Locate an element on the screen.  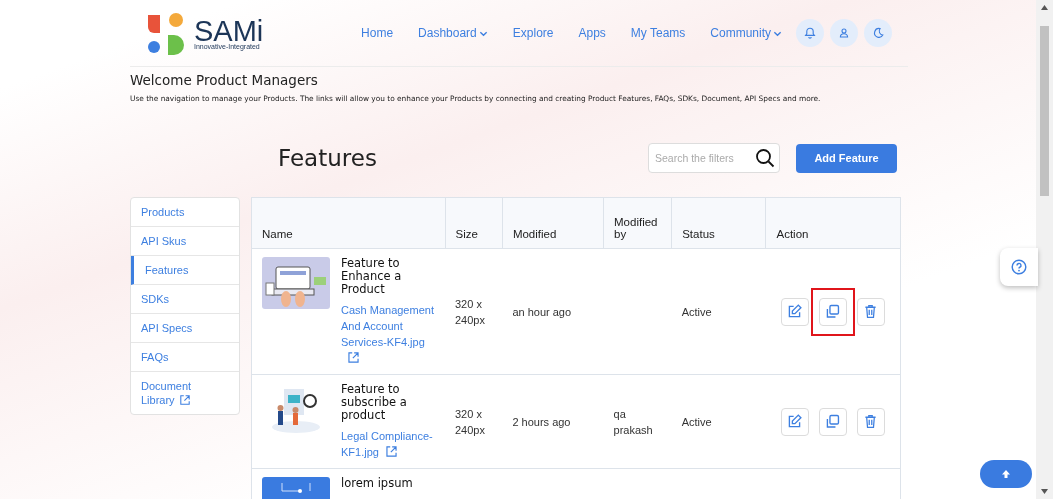
nav-link: Dashboard is located at coordinates (453, 33).